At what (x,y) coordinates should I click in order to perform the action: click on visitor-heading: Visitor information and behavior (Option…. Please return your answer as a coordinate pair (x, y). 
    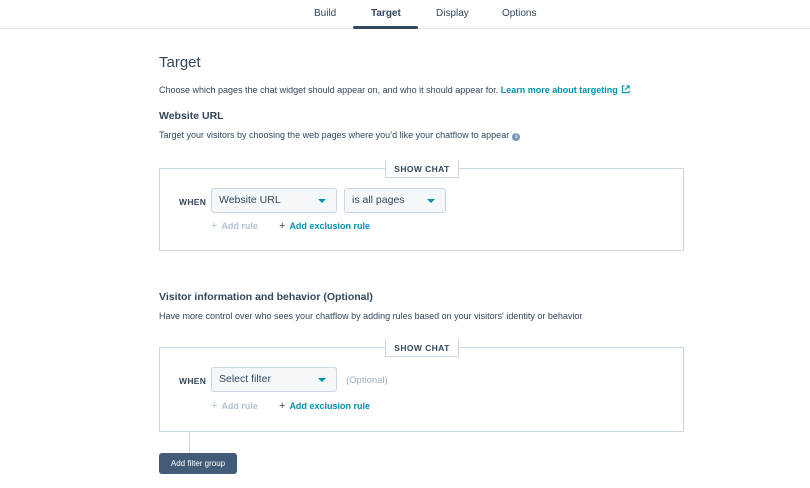
    Looking at the image, I should click on (266, 297).